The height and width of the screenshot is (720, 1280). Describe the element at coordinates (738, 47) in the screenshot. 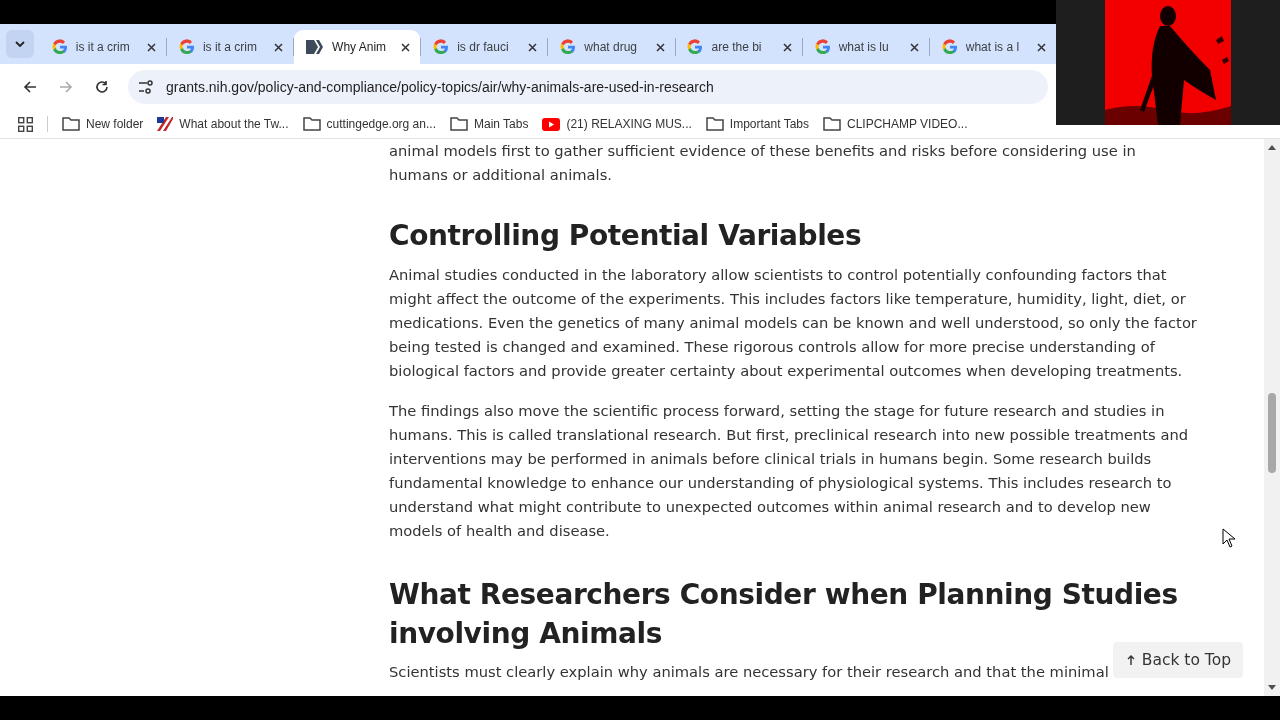

I see `browser-tab: are the bi` at that location.